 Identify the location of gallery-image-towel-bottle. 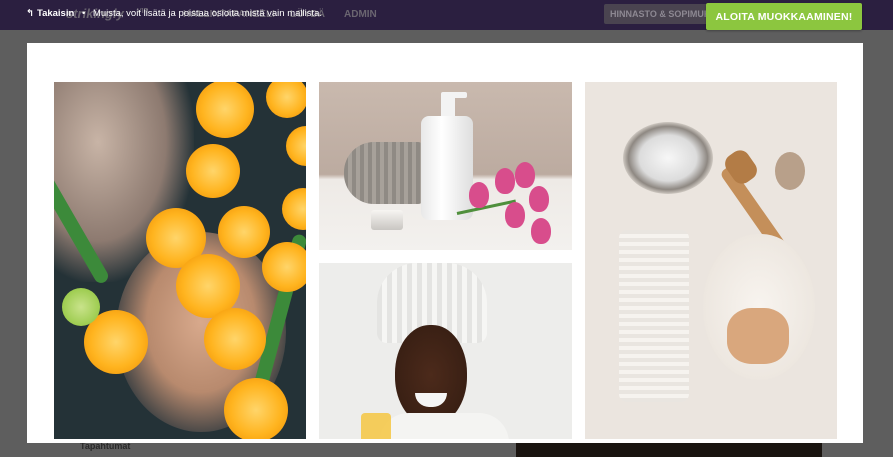
(445, 166).